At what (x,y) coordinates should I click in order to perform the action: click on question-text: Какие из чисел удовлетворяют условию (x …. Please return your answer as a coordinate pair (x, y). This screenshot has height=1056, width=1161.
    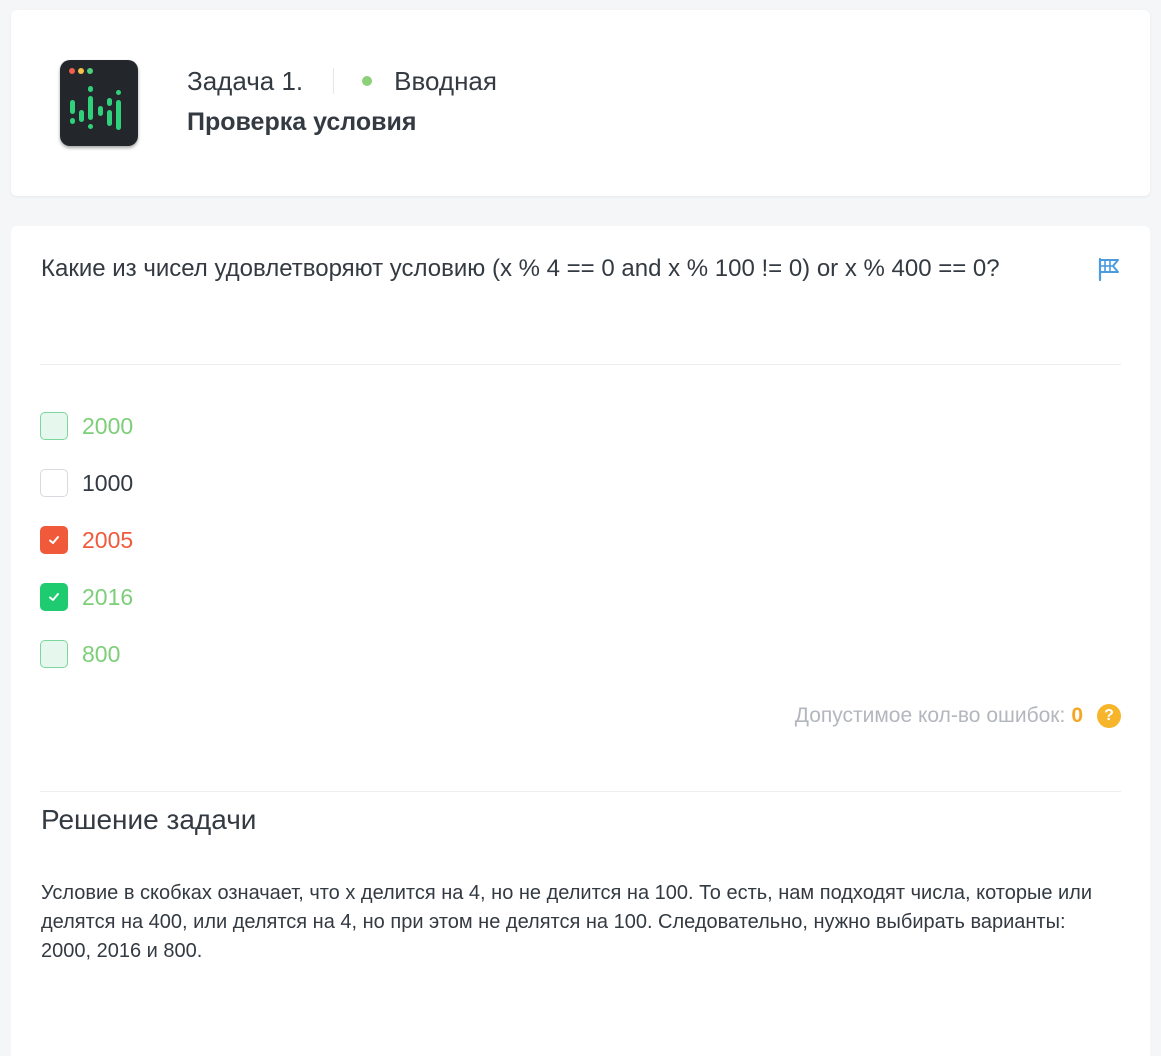
    Looking at the image, I should click on (520, 268).